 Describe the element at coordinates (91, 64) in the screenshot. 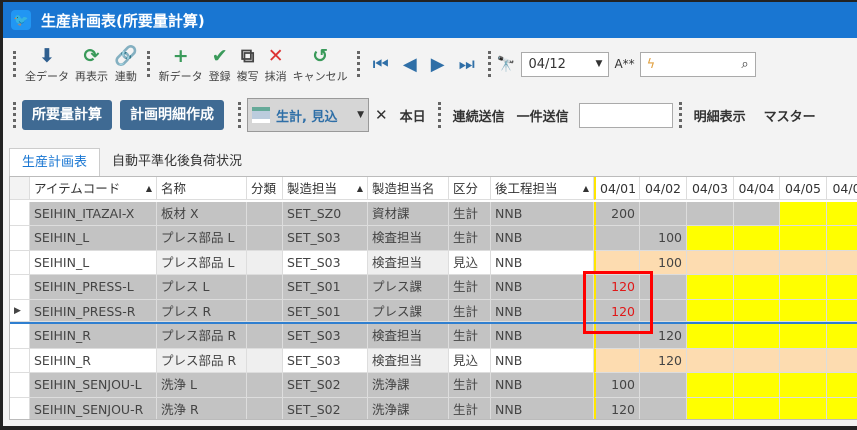

I see `refresh-button: ⟳ 再表示` at that location.